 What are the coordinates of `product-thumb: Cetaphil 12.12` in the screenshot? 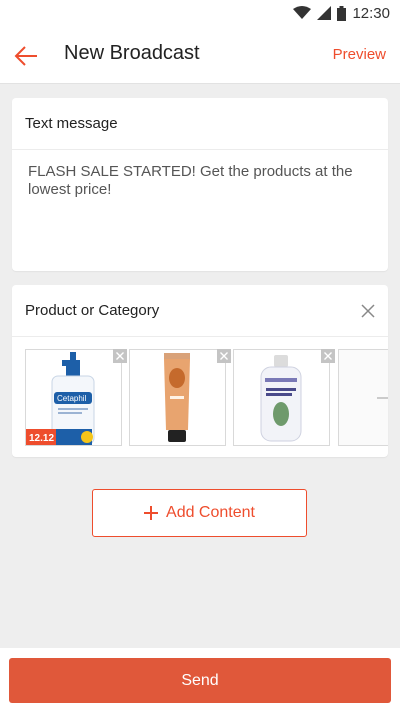 It's located at (76, 397).